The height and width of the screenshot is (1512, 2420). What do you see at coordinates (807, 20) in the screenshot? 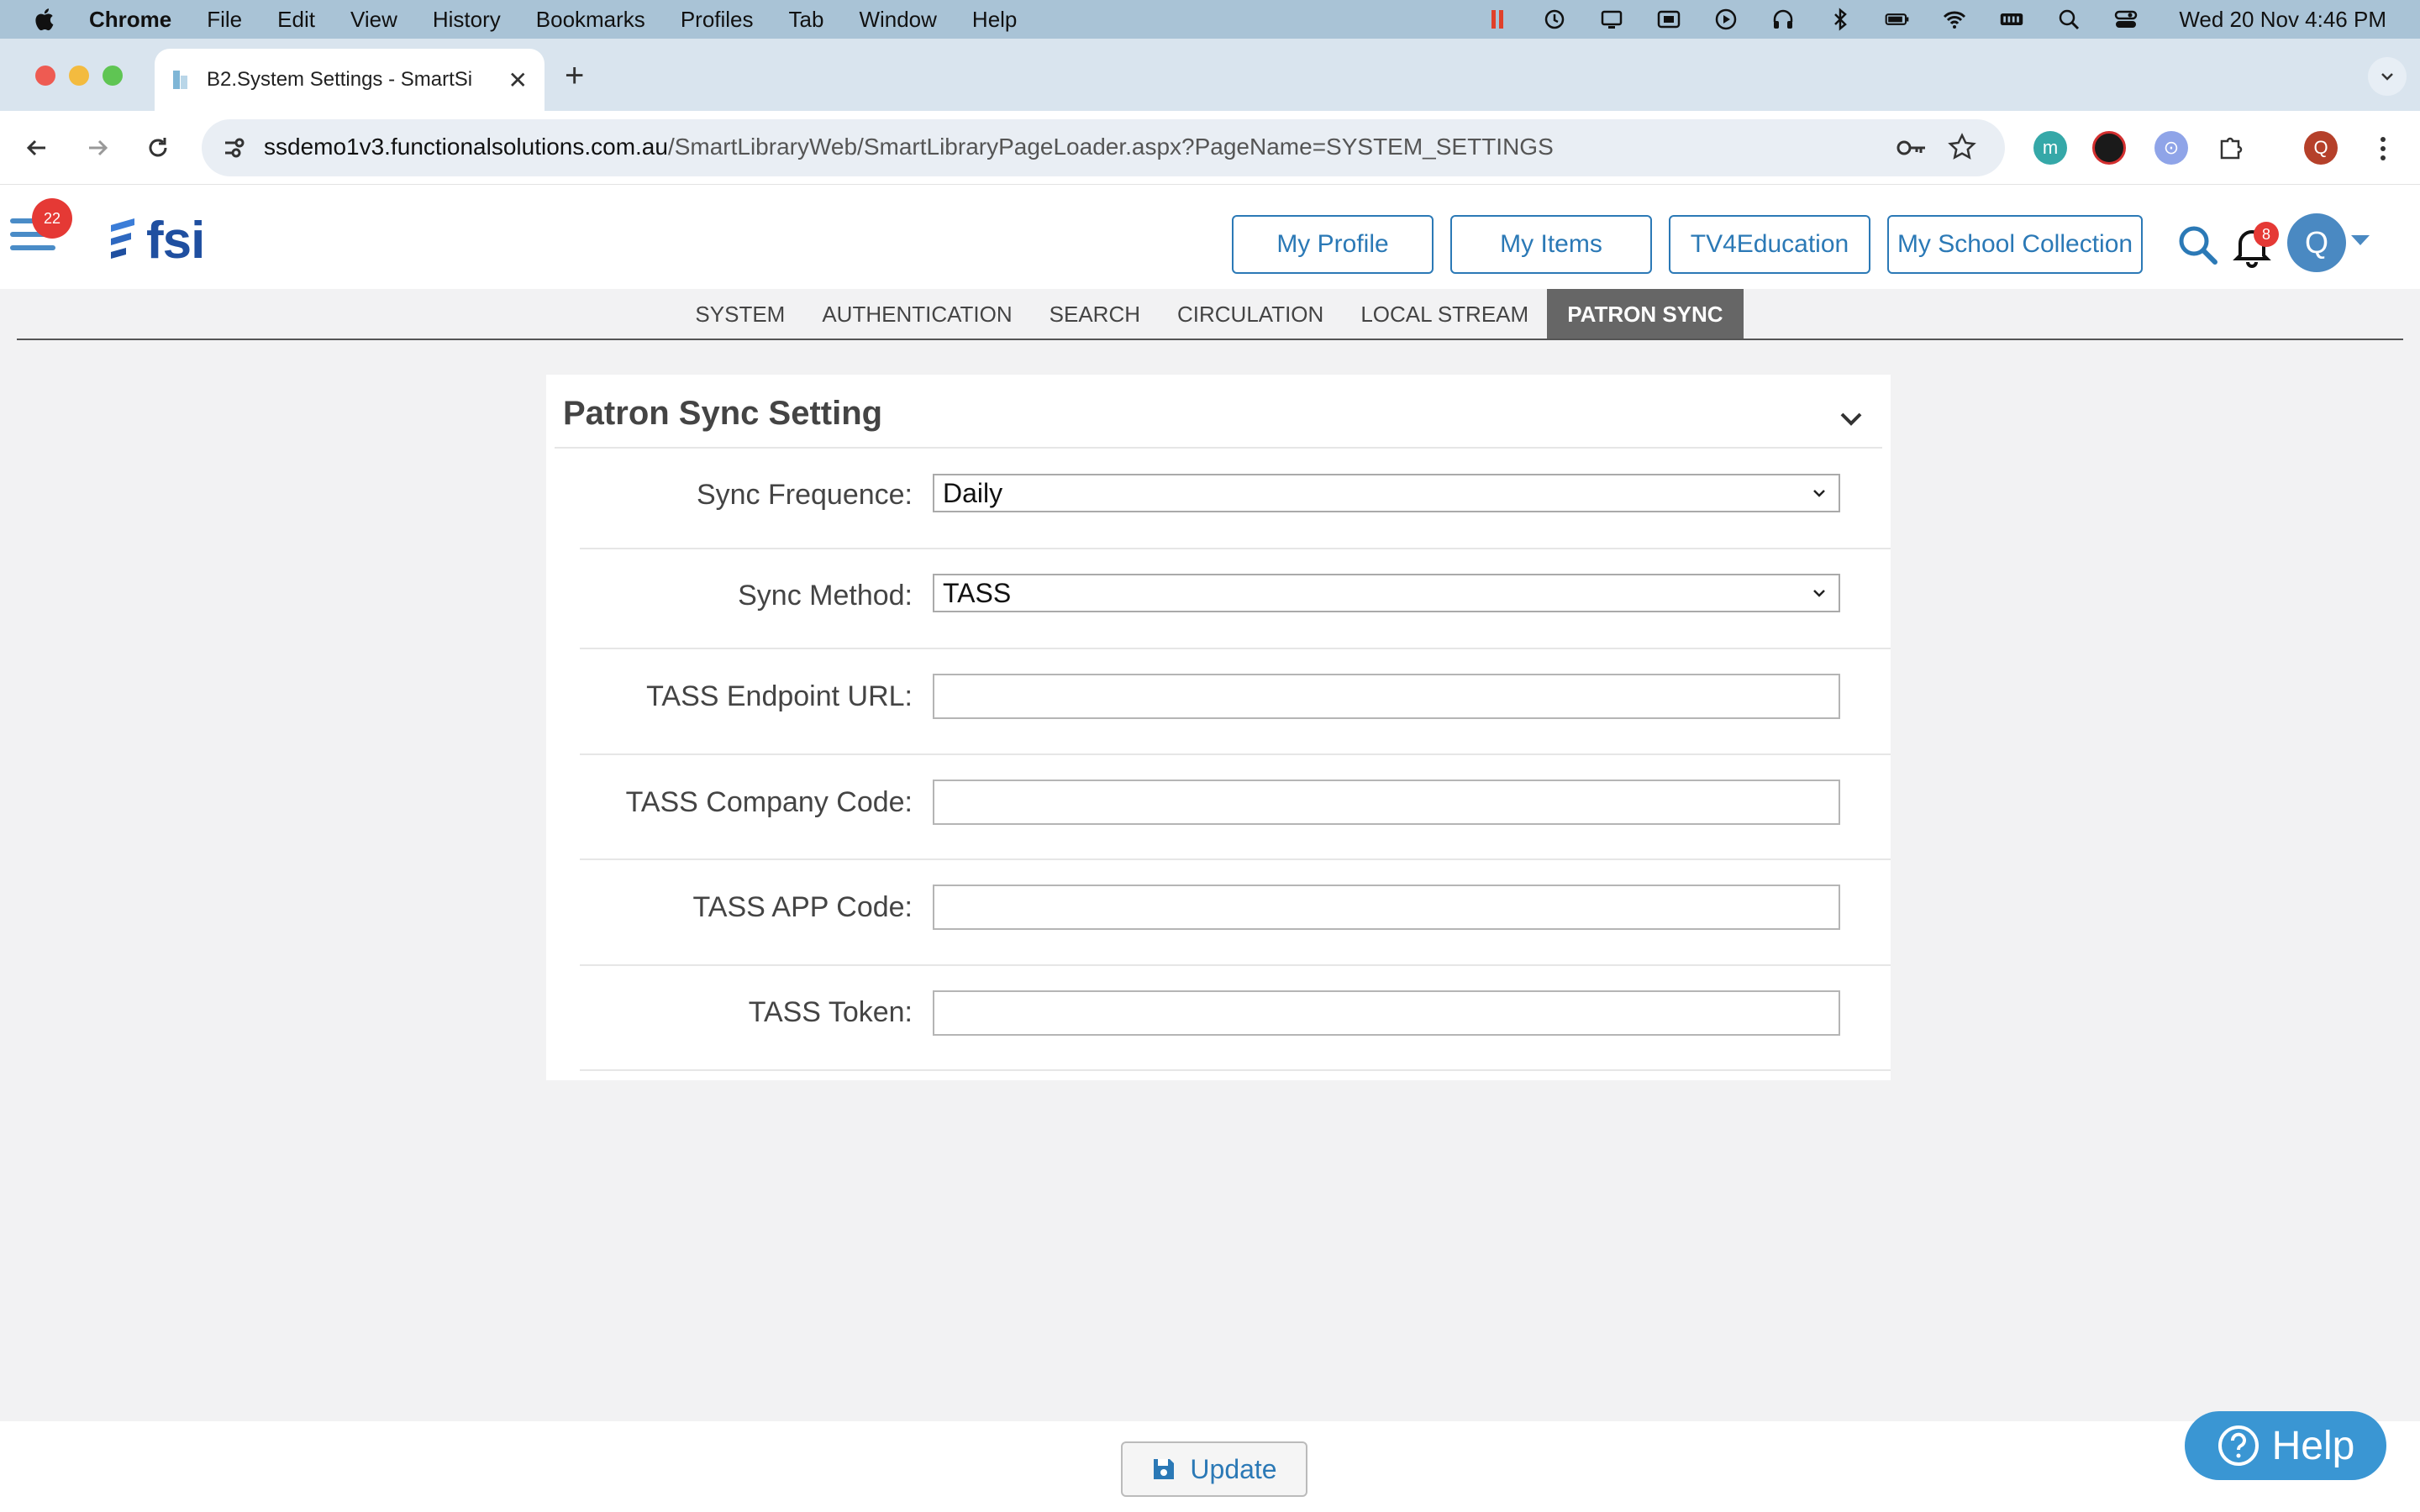
I see `menu-tab: Tab` at bounding box center [807, 20].